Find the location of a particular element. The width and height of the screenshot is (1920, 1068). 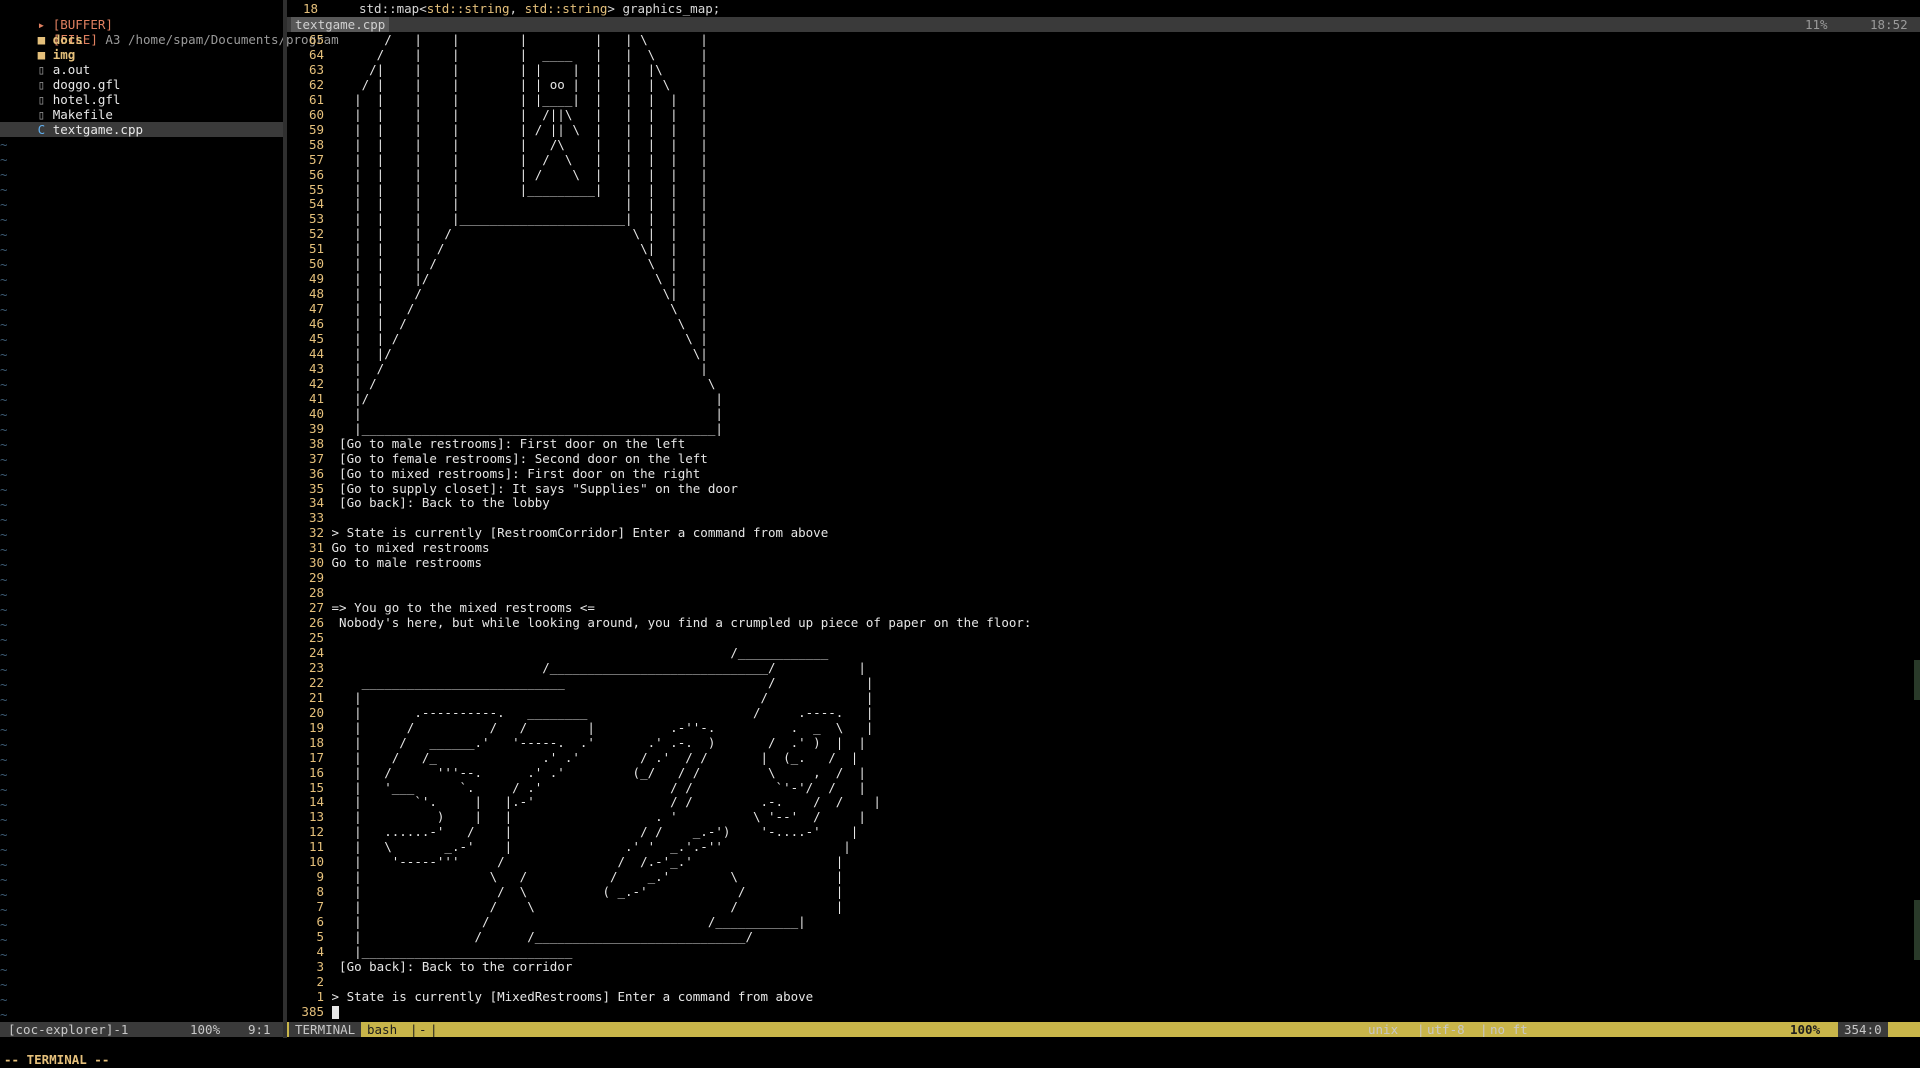

terminal-line: 57 | | | | | / \ | | | | | is located at coordinates (497, 159).